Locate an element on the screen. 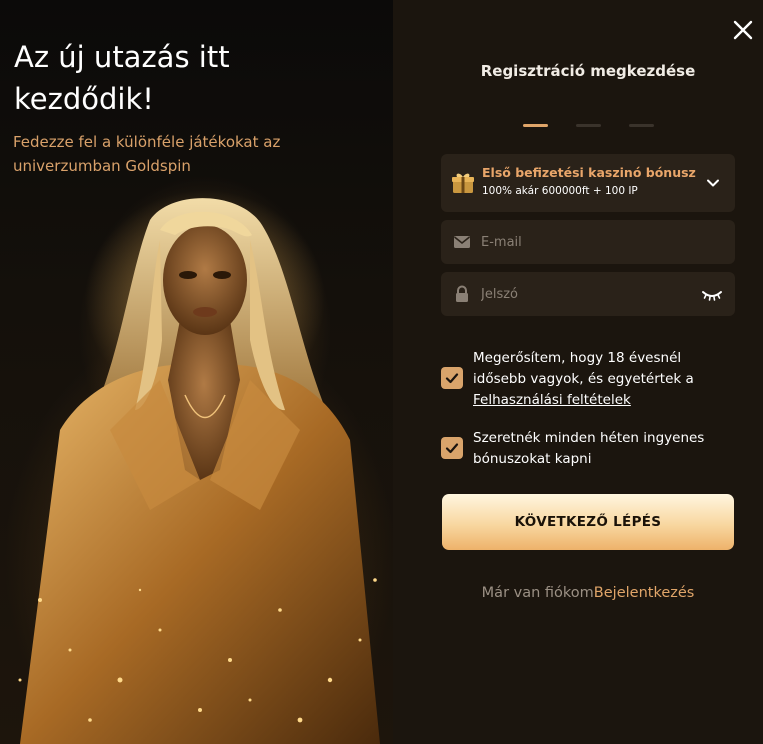  chevron-down-icon is located at coordinates (713, 183).